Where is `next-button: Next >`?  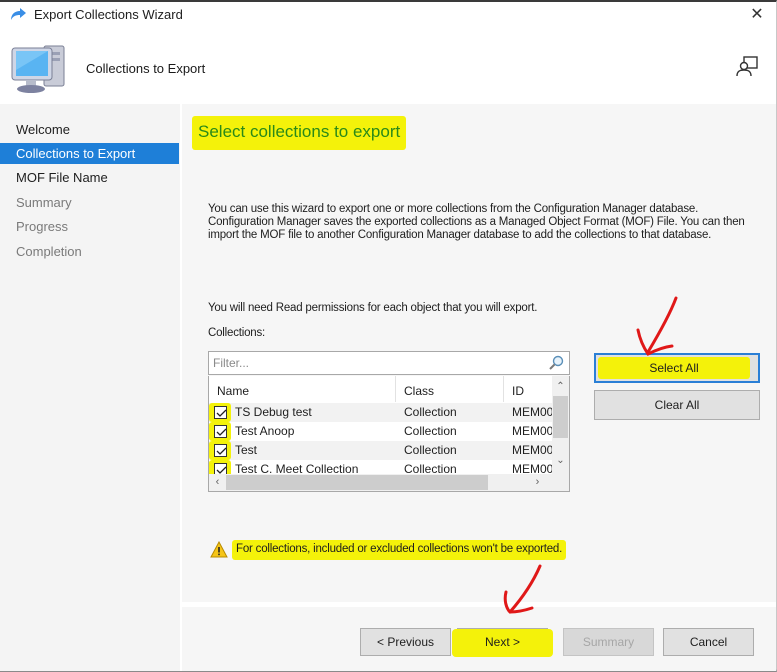 next-button: Next > is located at coordinates (502, 642).